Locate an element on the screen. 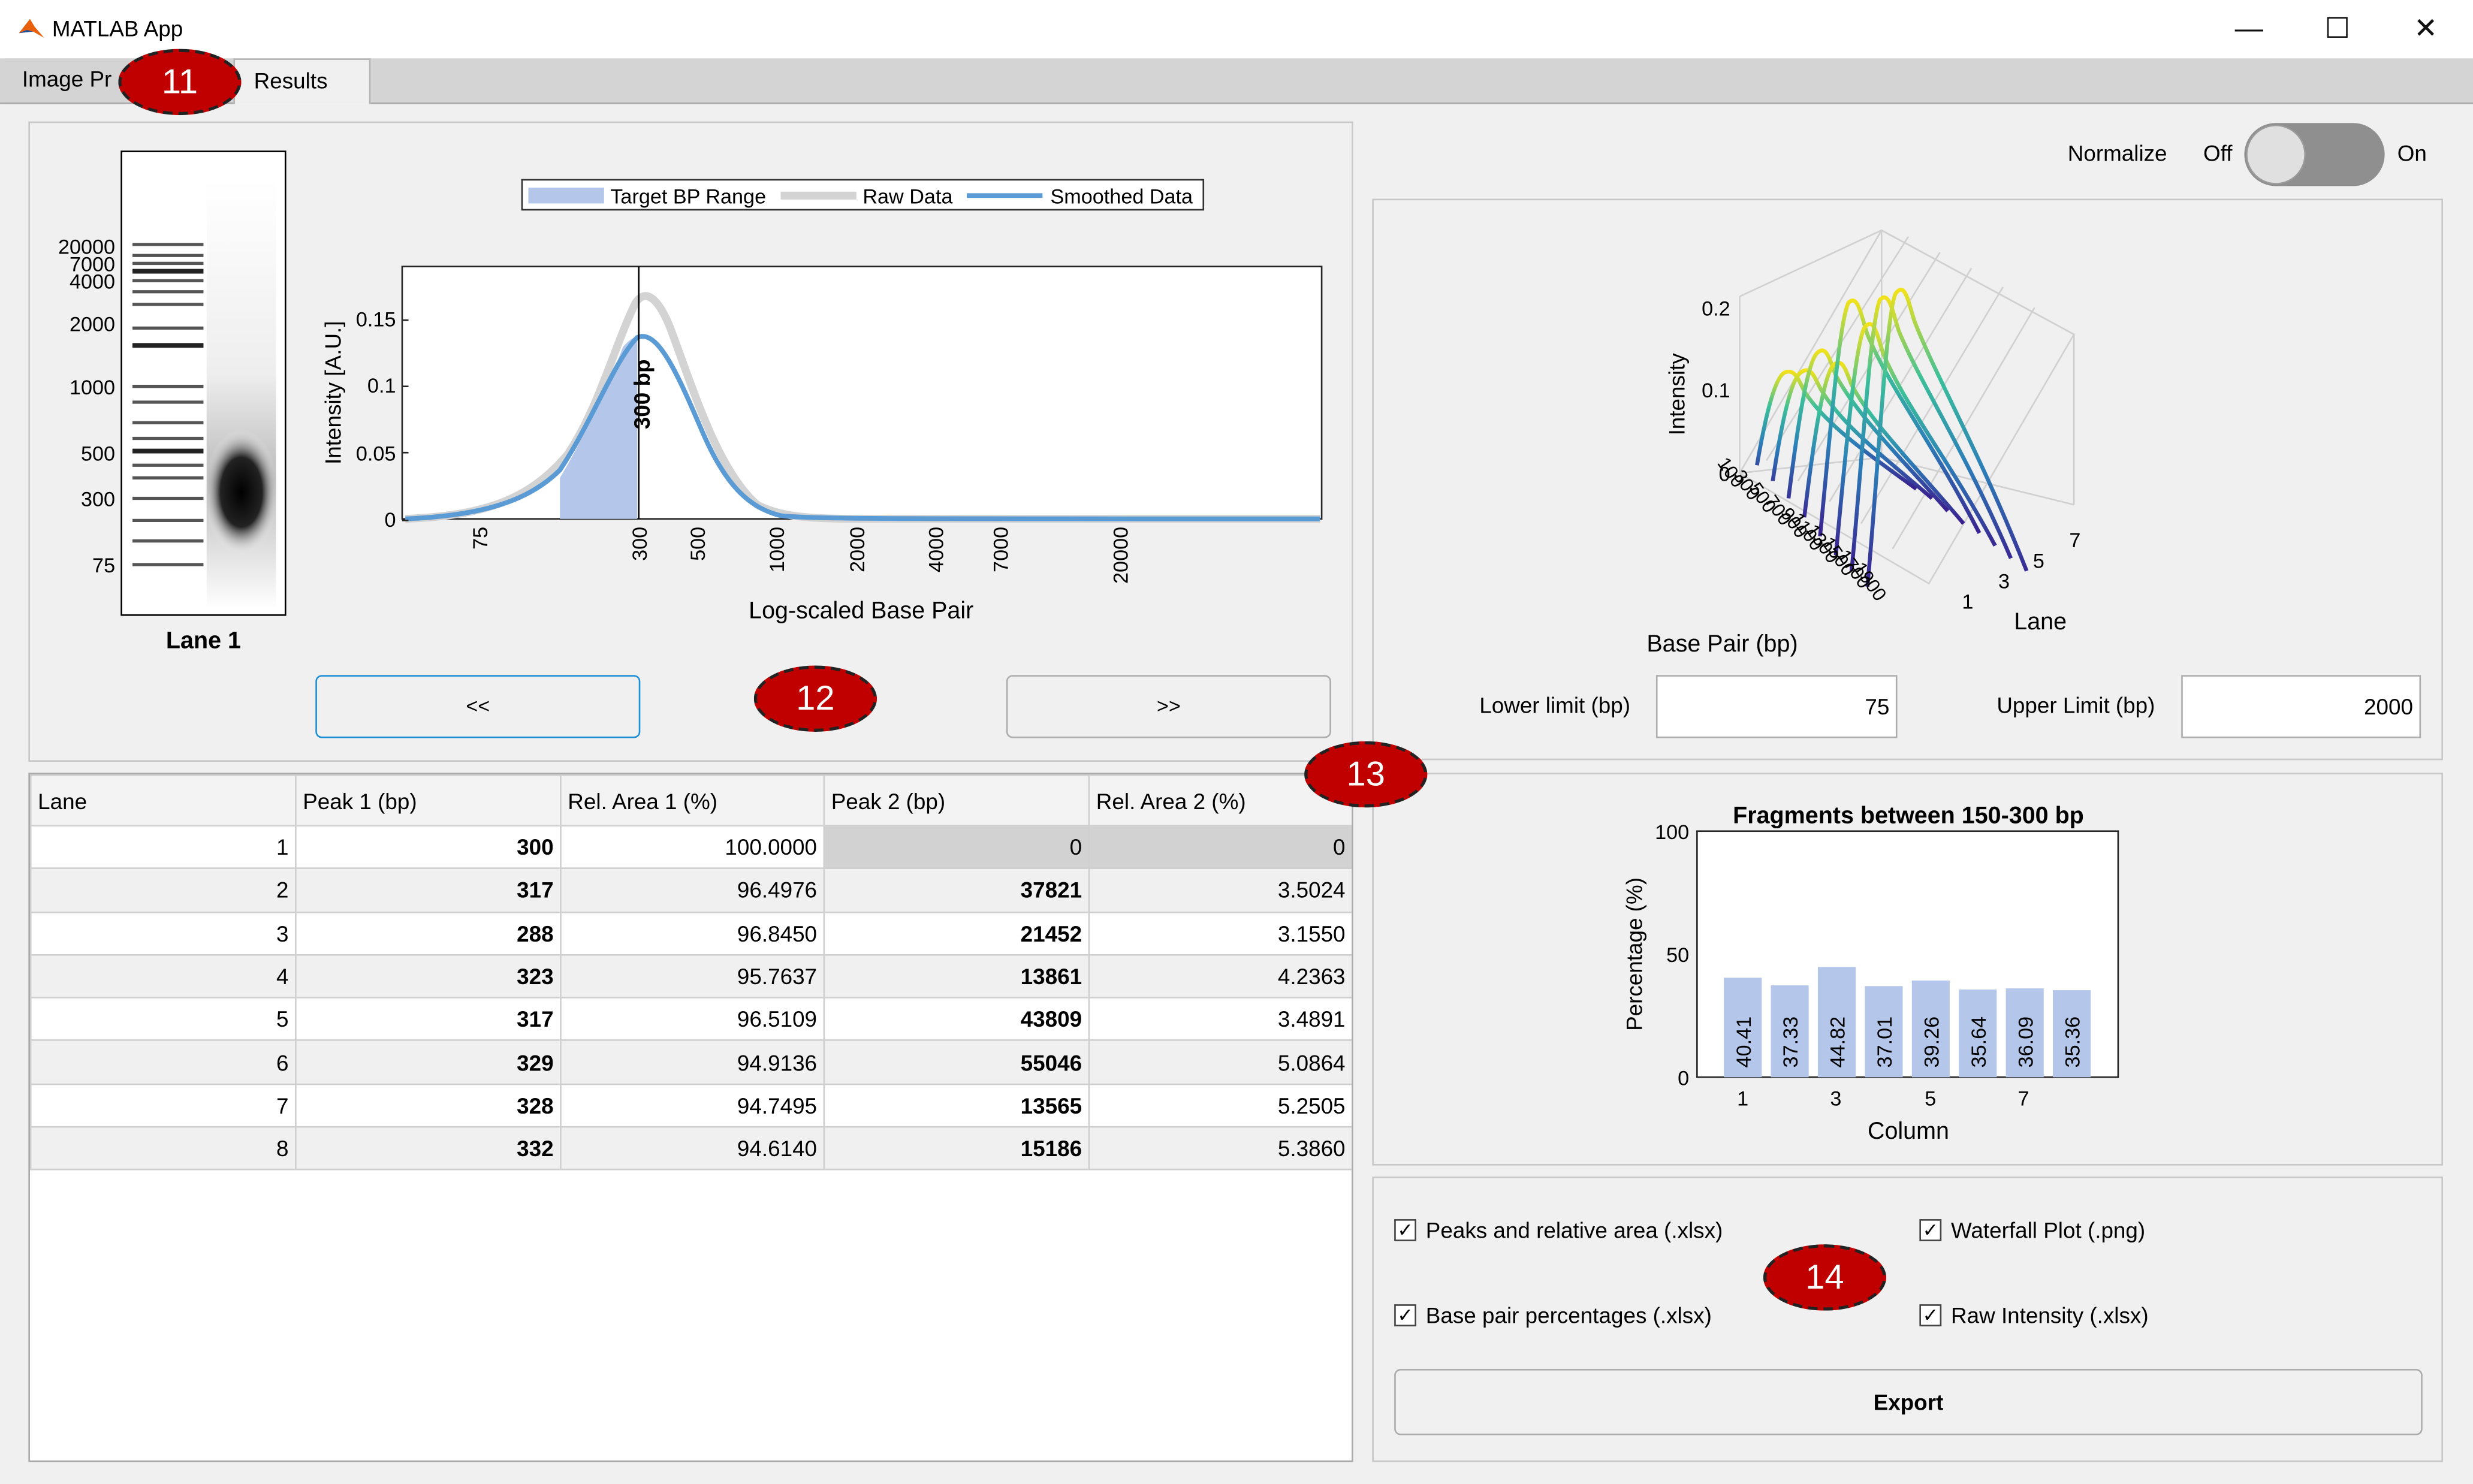 This screenshot has width=2473, height=1484. table-row: 4 323 95.7637 13861 4.2363 is located at coordinates (691, 977).